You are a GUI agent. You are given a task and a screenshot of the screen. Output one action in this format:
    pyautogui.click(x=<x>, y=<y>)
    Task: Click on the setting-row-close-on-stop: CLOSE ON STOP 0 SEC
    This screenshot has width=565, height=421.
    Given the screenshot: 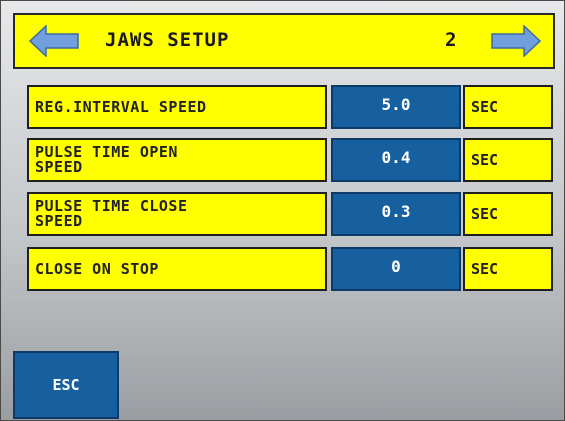 What is the action you would take?
    pyautogui.click(x=290, y=269)
    